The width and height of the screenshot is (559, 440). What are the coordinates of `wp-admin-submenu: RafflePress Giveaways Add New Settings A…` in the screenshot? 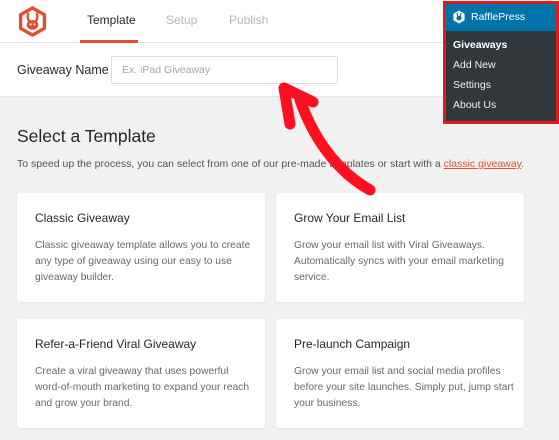 It's located at (501, 62).